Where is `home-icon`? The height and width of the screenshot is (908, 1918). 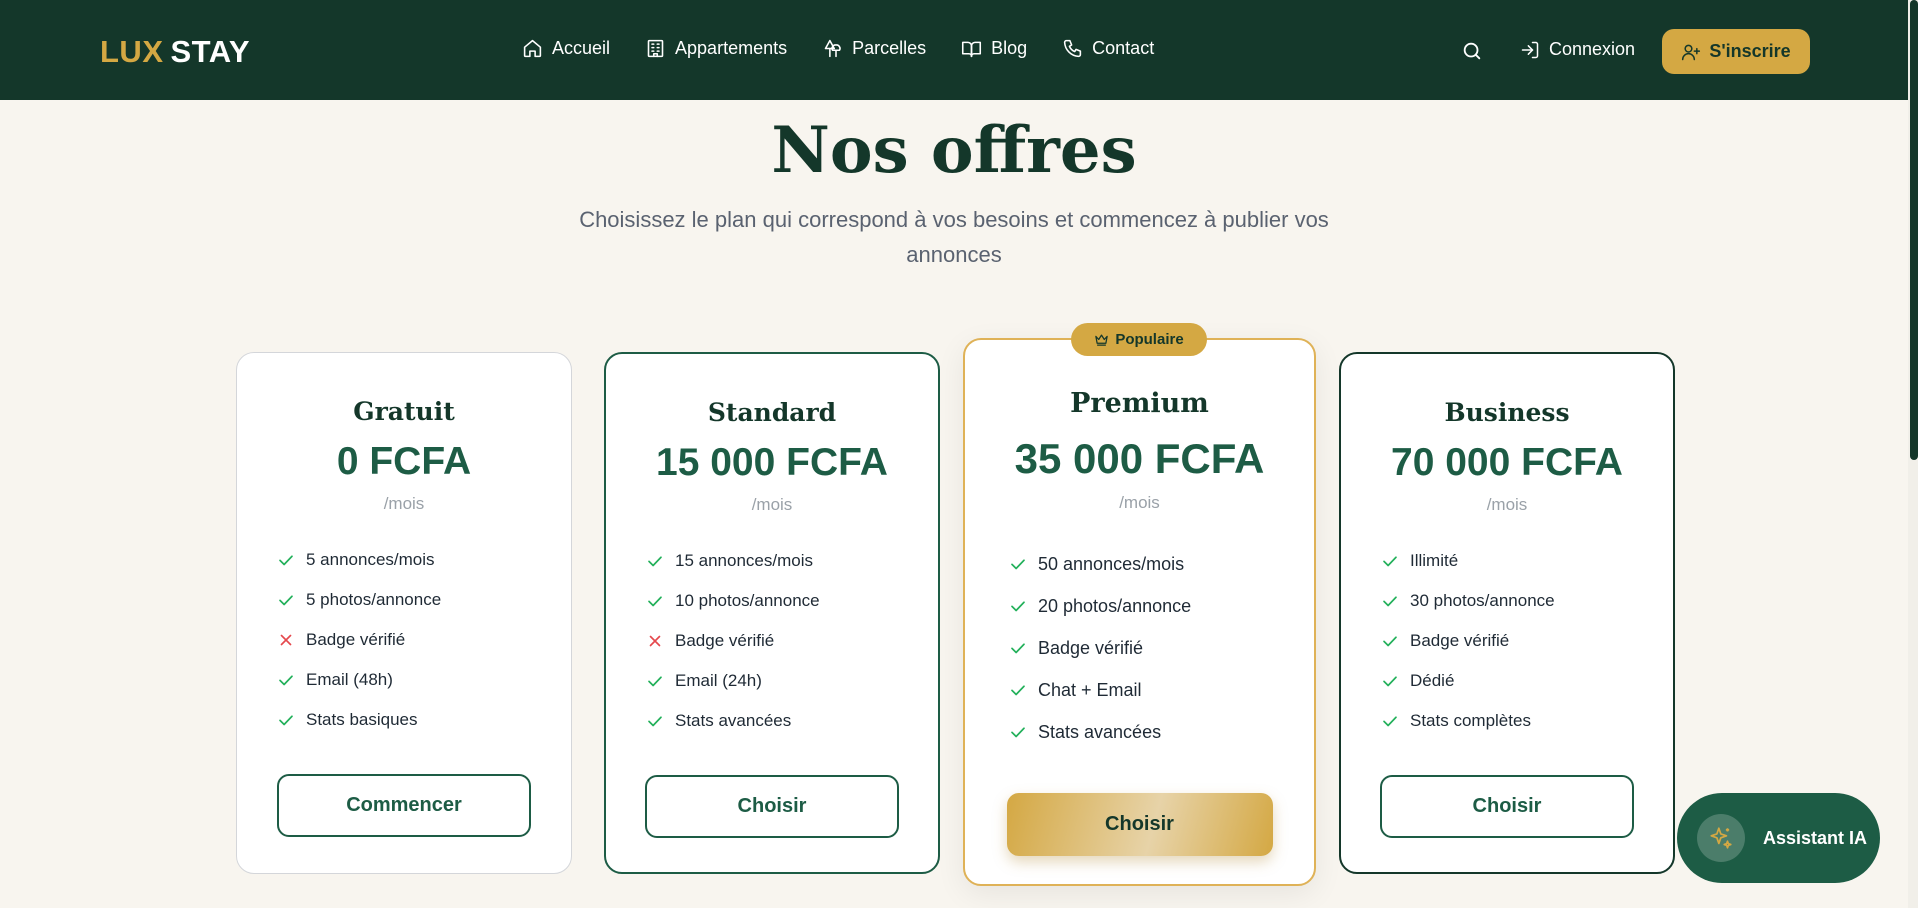
home-icon is located at coordinates (532, 48).